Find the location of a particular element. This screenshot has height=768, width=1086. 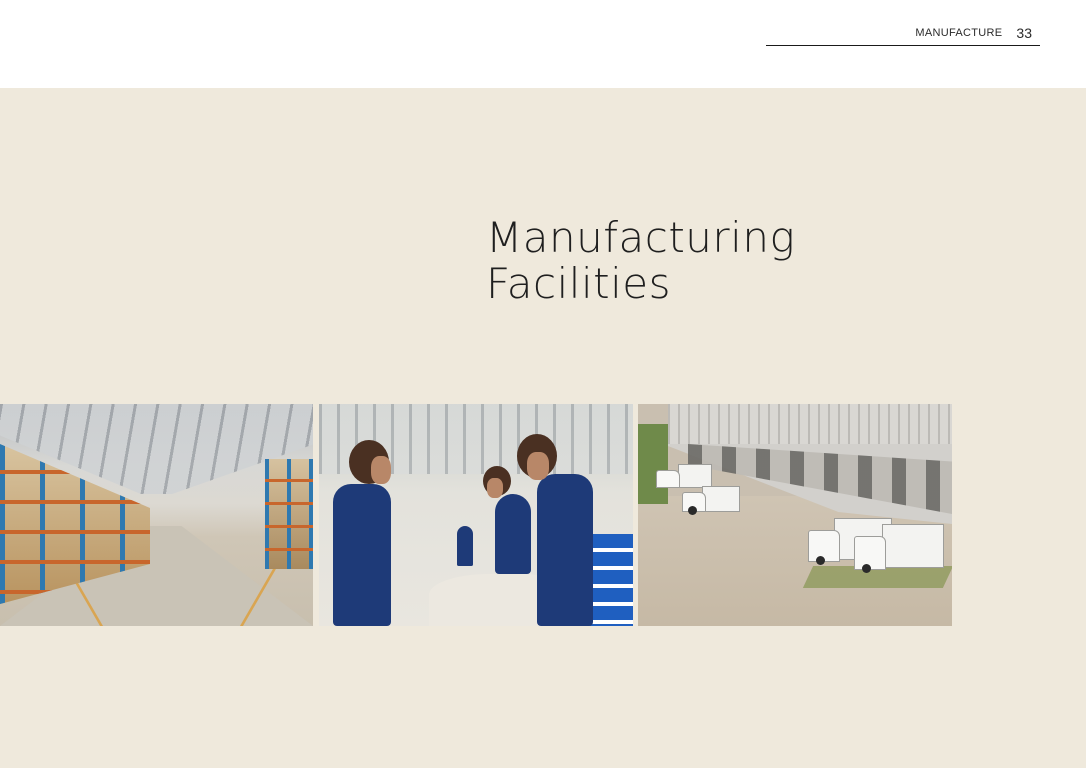

truck-middle is located at coordinates (721, 499).